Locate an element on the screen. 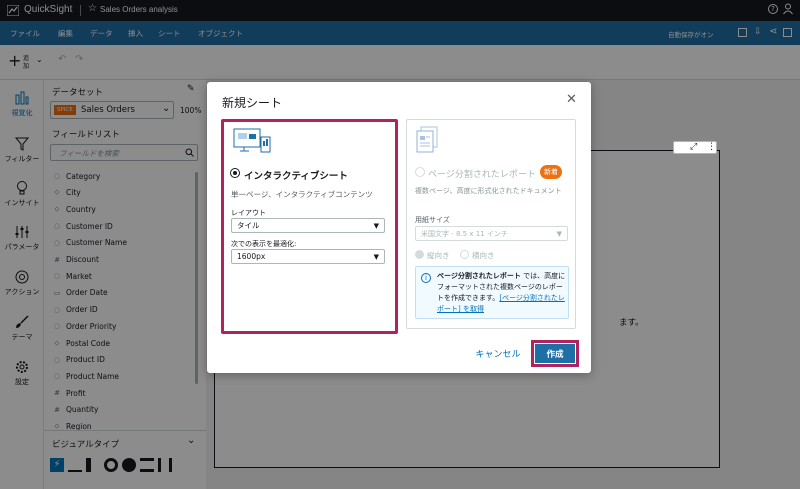  cancel-button: キャンセル is located at coordinates (498, 353).